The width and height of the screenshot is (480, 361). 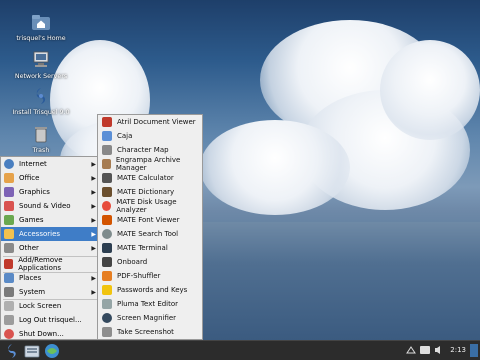 What do you see at coordinates (31, 220) in the screenshot?
I see `menu-item-label: Games` at bounding box center [31, 220].